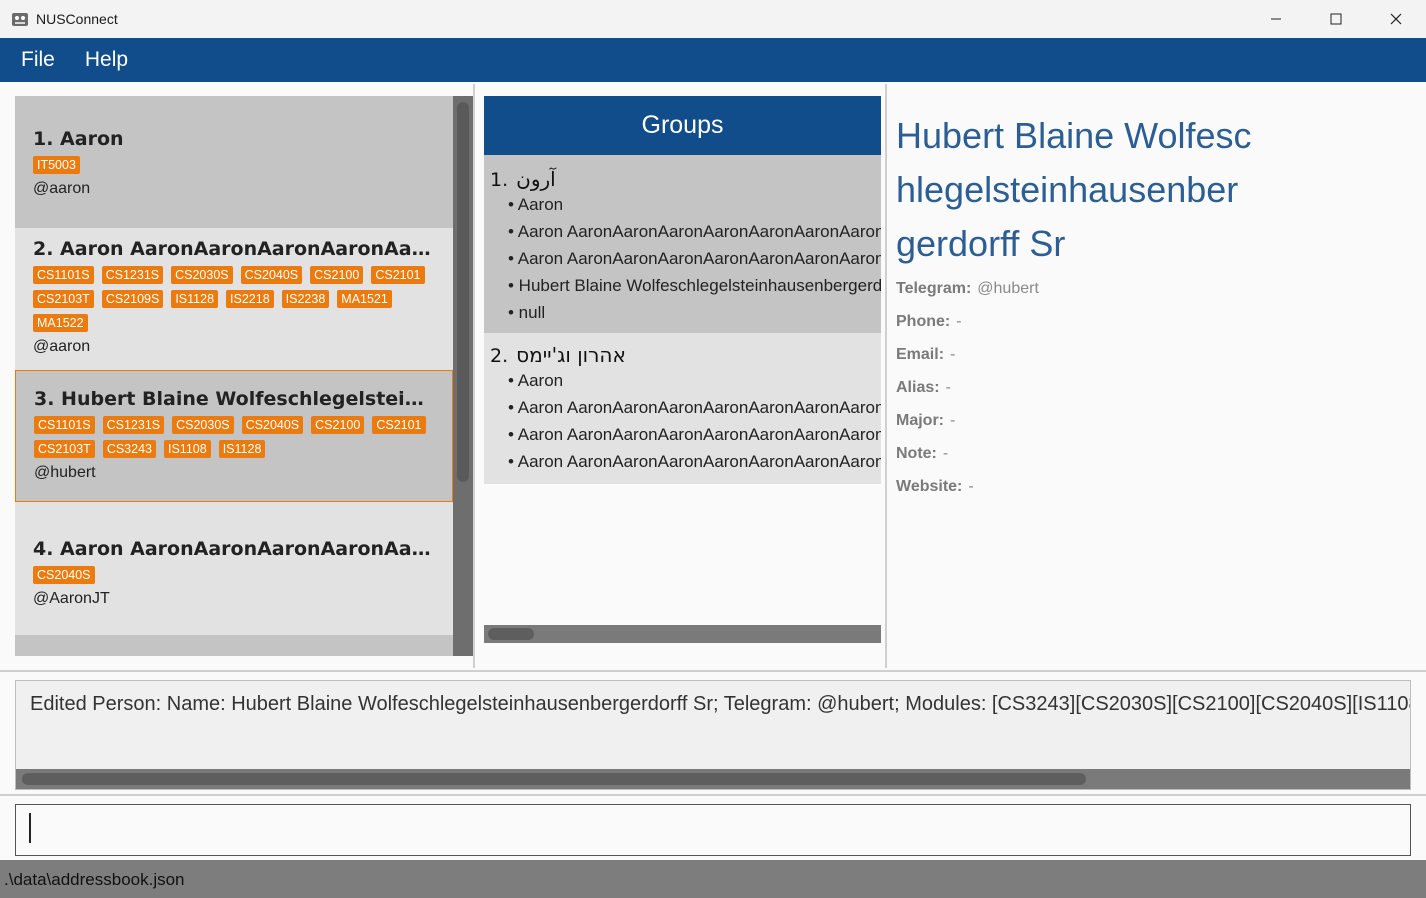 This screenshot has height=898, width=1426. Describe the element at coordinates (77, 19) in the screenshot. I see `window-title: NUSConnect` at that location.